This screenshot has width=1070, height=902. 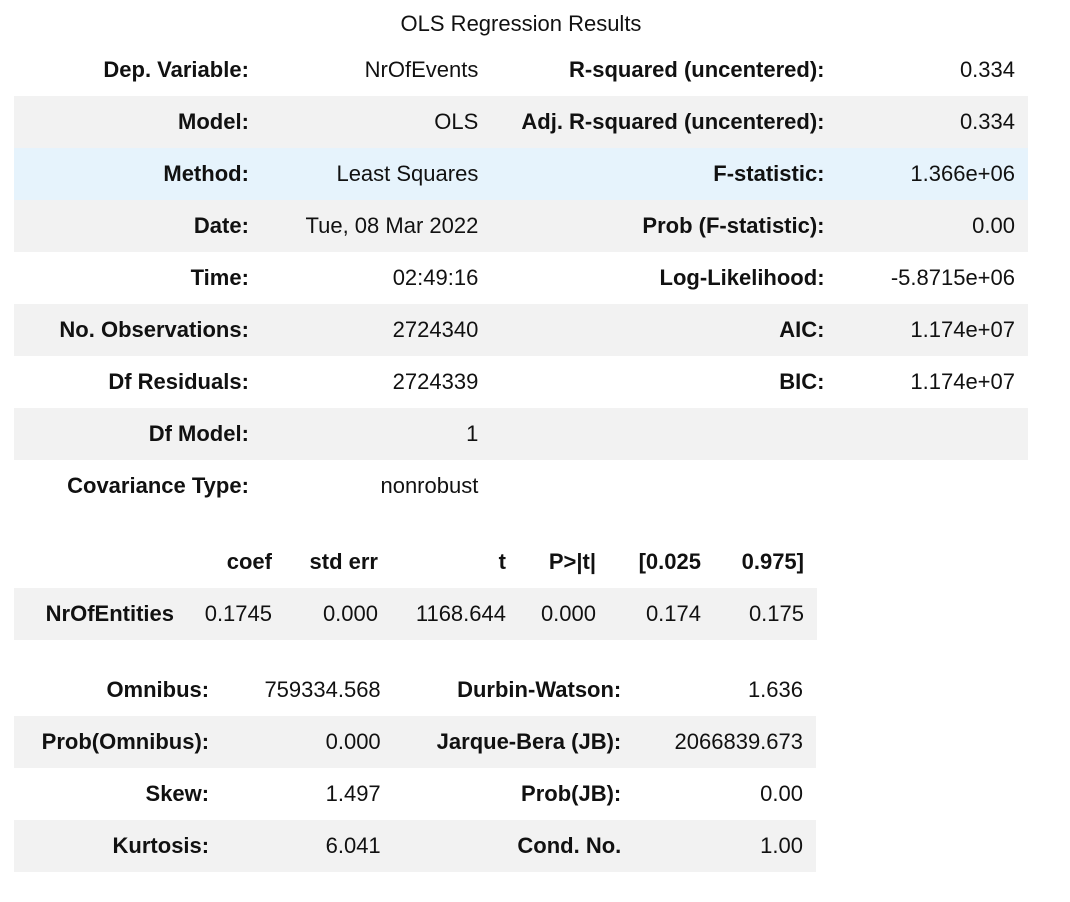 What do you see at coordinates (378, 122) in the screenshot?
I see `summary-value: OLS` at bounding box center [378, 122].